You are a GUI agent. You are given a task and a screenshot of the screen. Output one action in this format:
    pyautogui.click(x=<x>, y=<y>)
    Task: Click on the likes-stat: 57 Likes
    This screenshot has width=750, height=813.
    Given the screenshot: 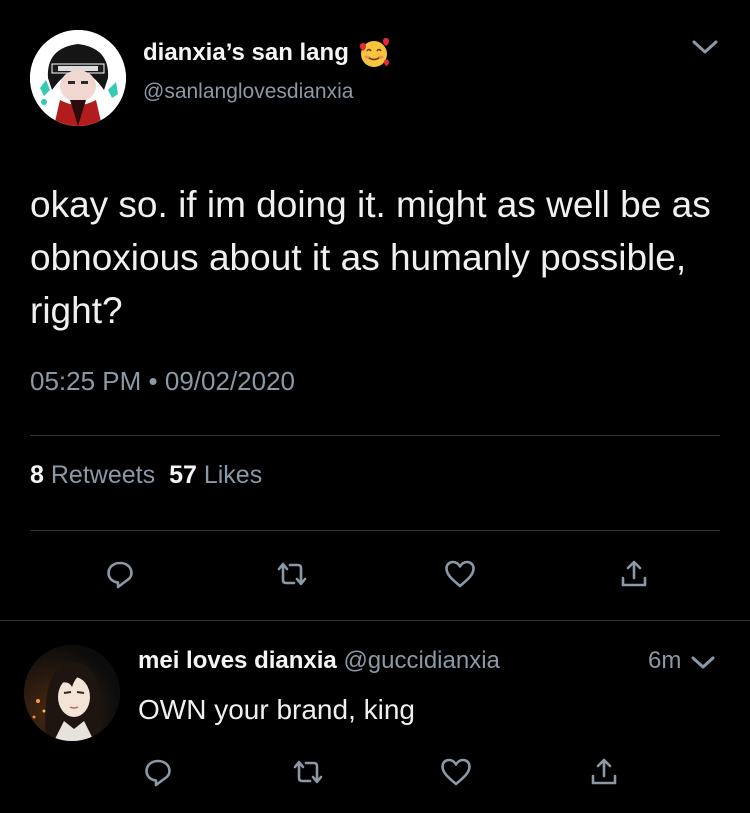 What is the action you would take?
    pyautogui.click(x=215, y=475)
    